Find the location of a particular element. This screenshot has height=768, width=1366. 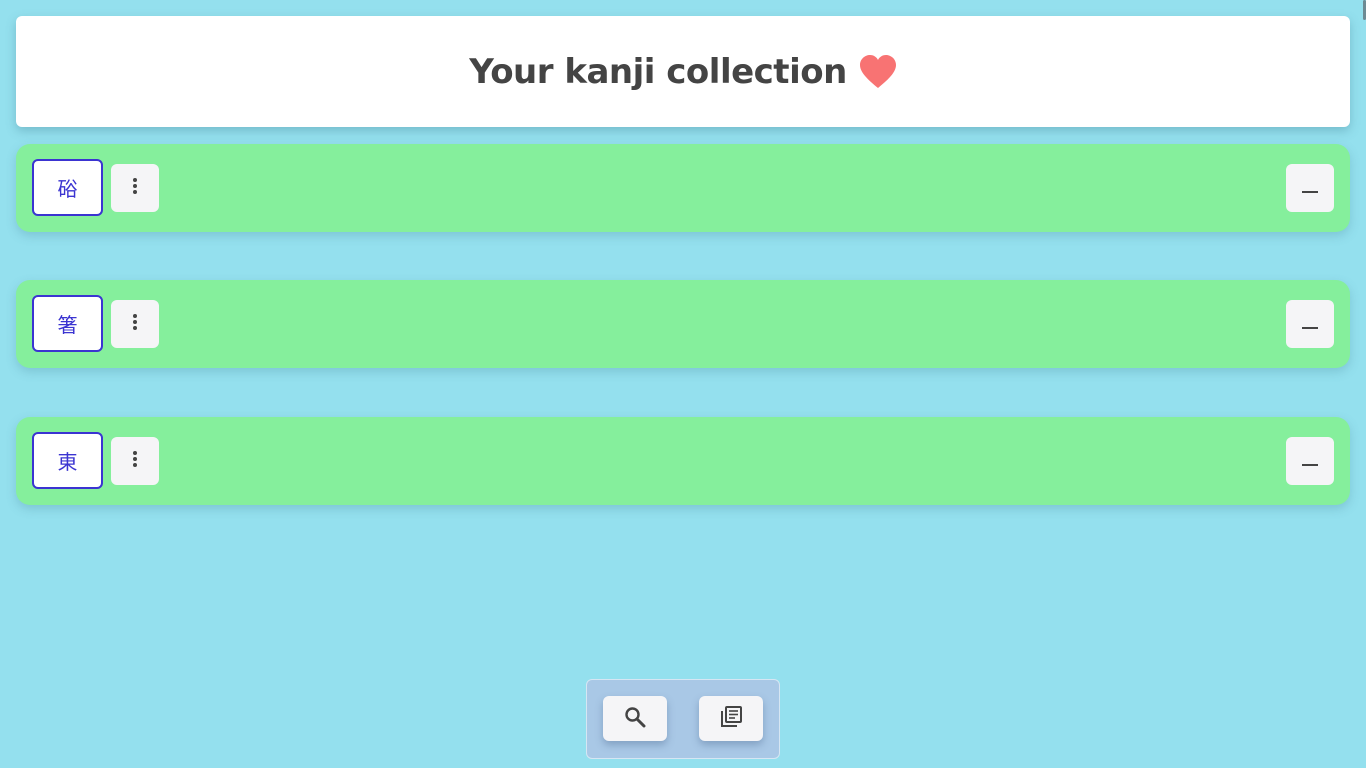

heart-icon is located at coordinates (878, 71).